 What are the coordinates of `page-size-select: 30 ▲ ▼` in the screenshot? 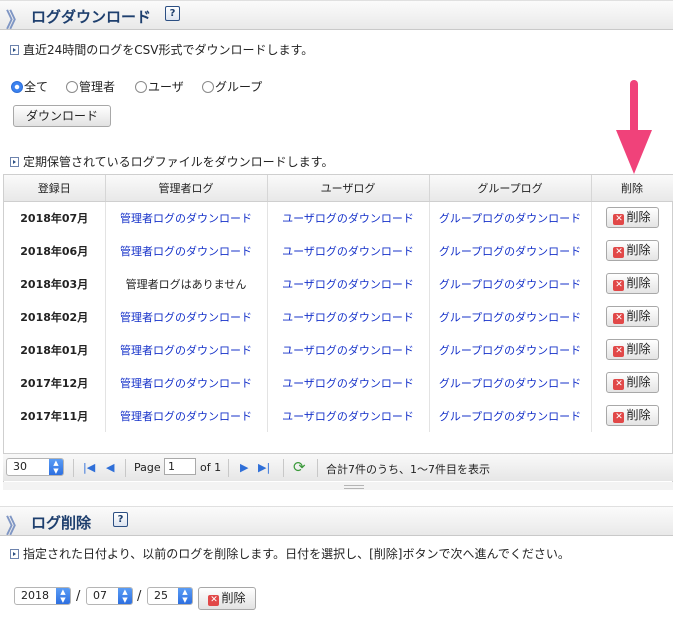 It's located at (35, 467).